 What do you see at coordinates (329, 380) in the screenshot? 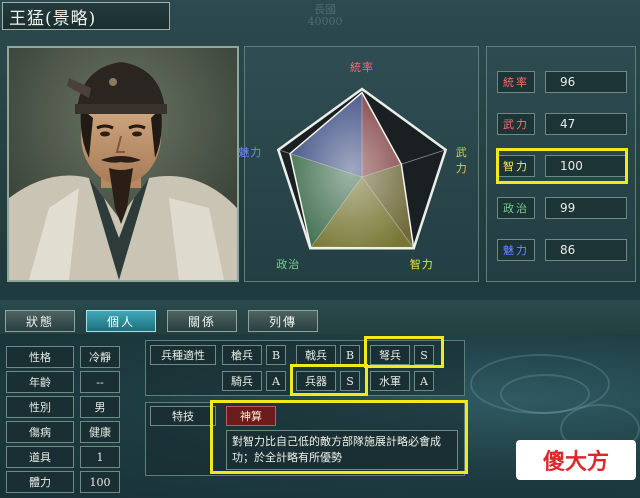
I see `highlight-siege` at bounding box center [329, 380].